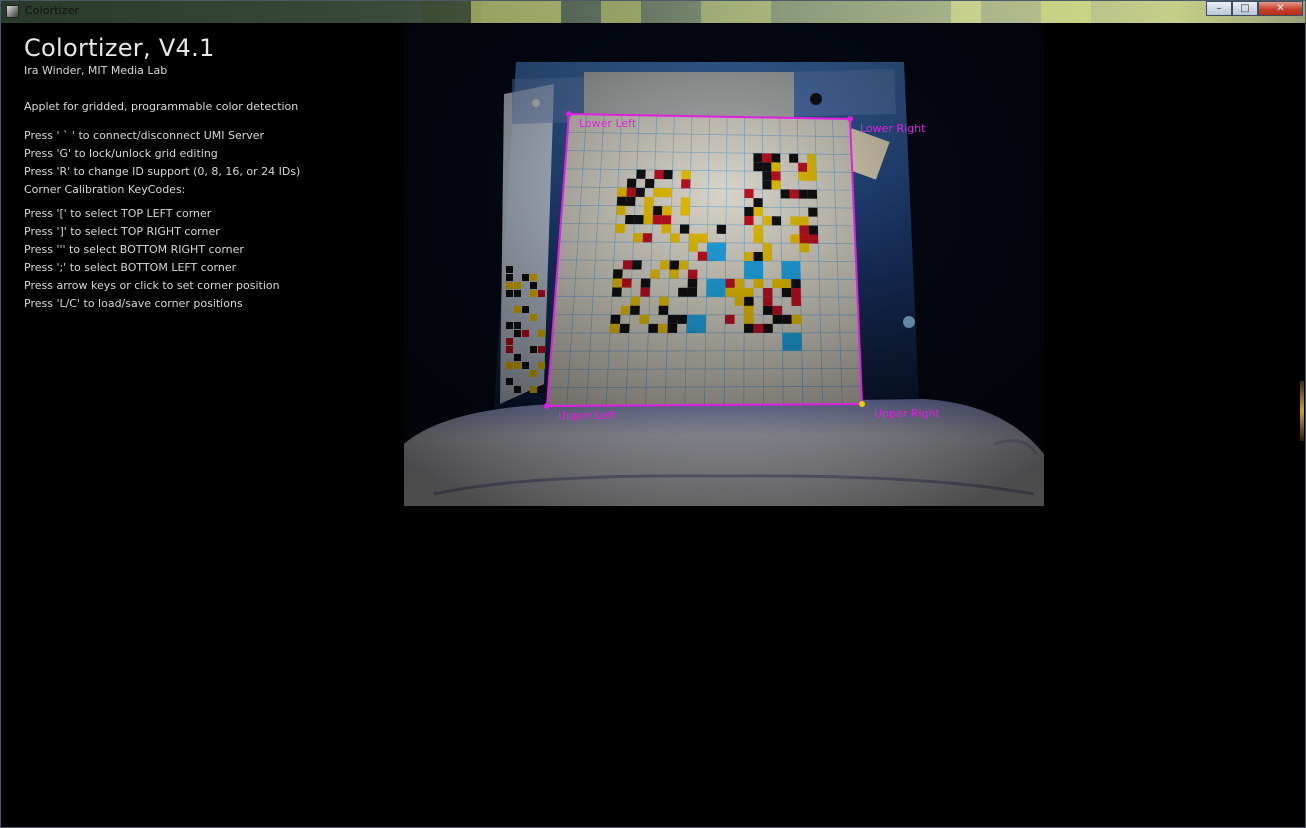 Image resolution: width=1306 pixels, height=828 pixels. I want to click on help-line: Press 'G' to lock/unlock grid editing, so click(121, 153).